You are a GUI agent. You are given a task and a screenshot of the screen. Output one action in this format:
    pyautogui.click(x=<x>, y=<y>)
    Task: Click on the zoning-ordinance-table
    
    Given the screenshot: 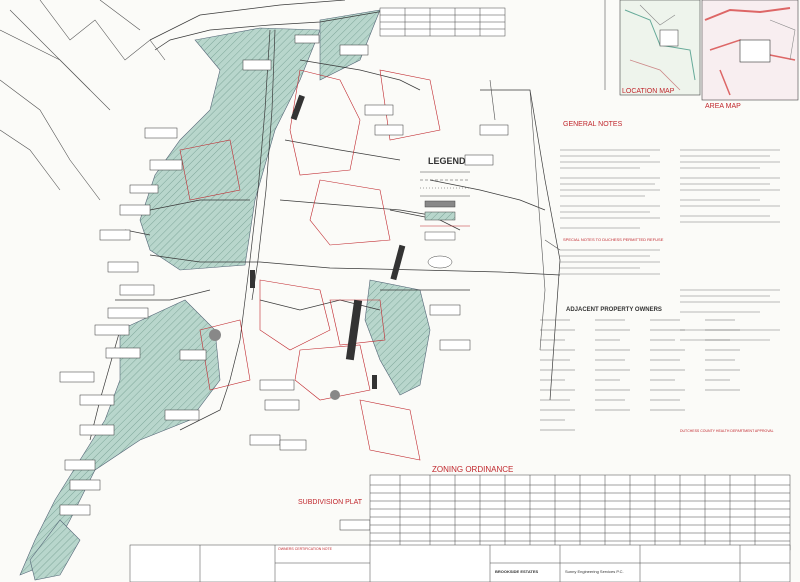 What is the action you would take?
    pyautogui.click(x=580, y=512)
    